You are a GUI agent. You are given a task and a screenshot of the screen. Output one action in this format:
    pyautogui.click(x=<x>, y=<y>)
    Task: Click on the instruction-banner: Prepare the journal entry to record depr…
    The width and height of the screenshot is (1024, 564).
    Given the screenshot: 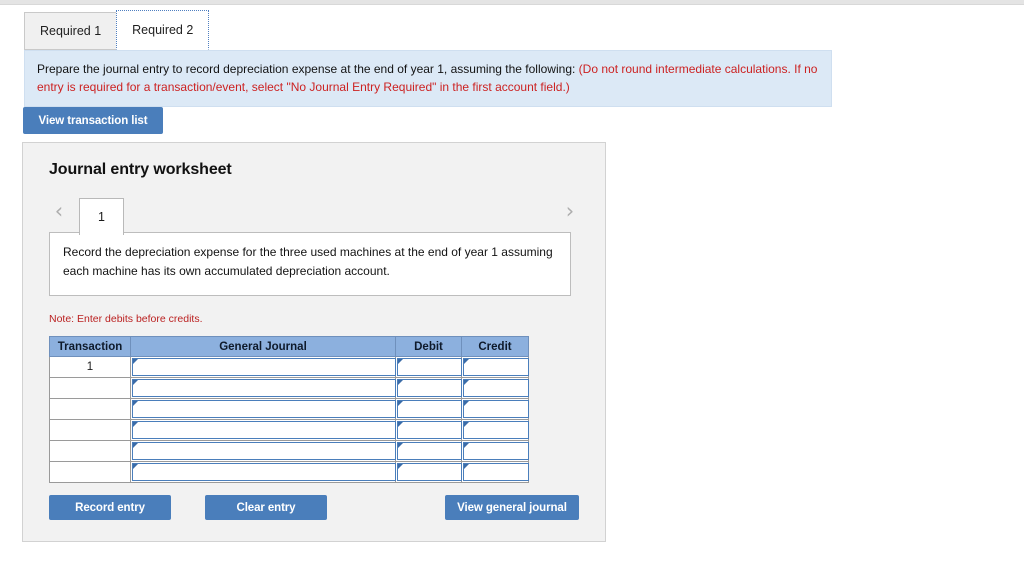 What is the action you would take?
    pyautogui.click(x=428, y=79)
    